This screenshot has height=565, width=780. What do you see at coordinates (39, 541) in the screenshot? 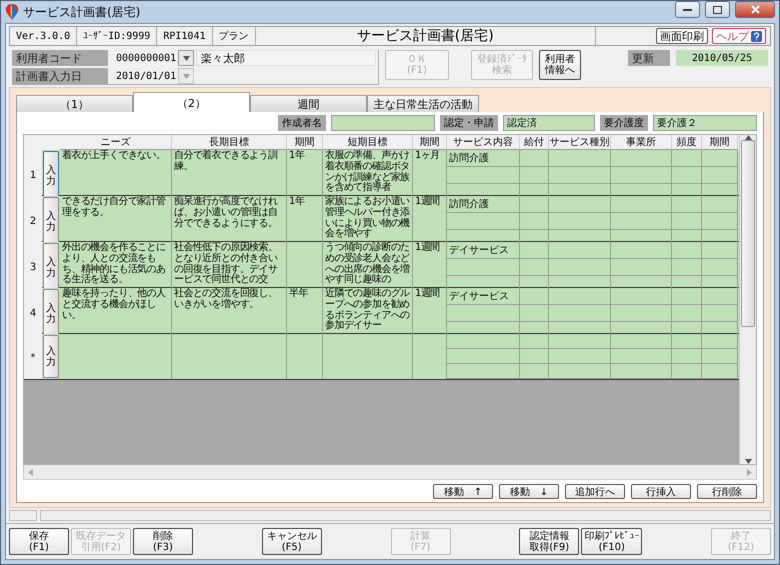
I see `function-key-button: 保存 (F1)` at bounding box center [39, 541].